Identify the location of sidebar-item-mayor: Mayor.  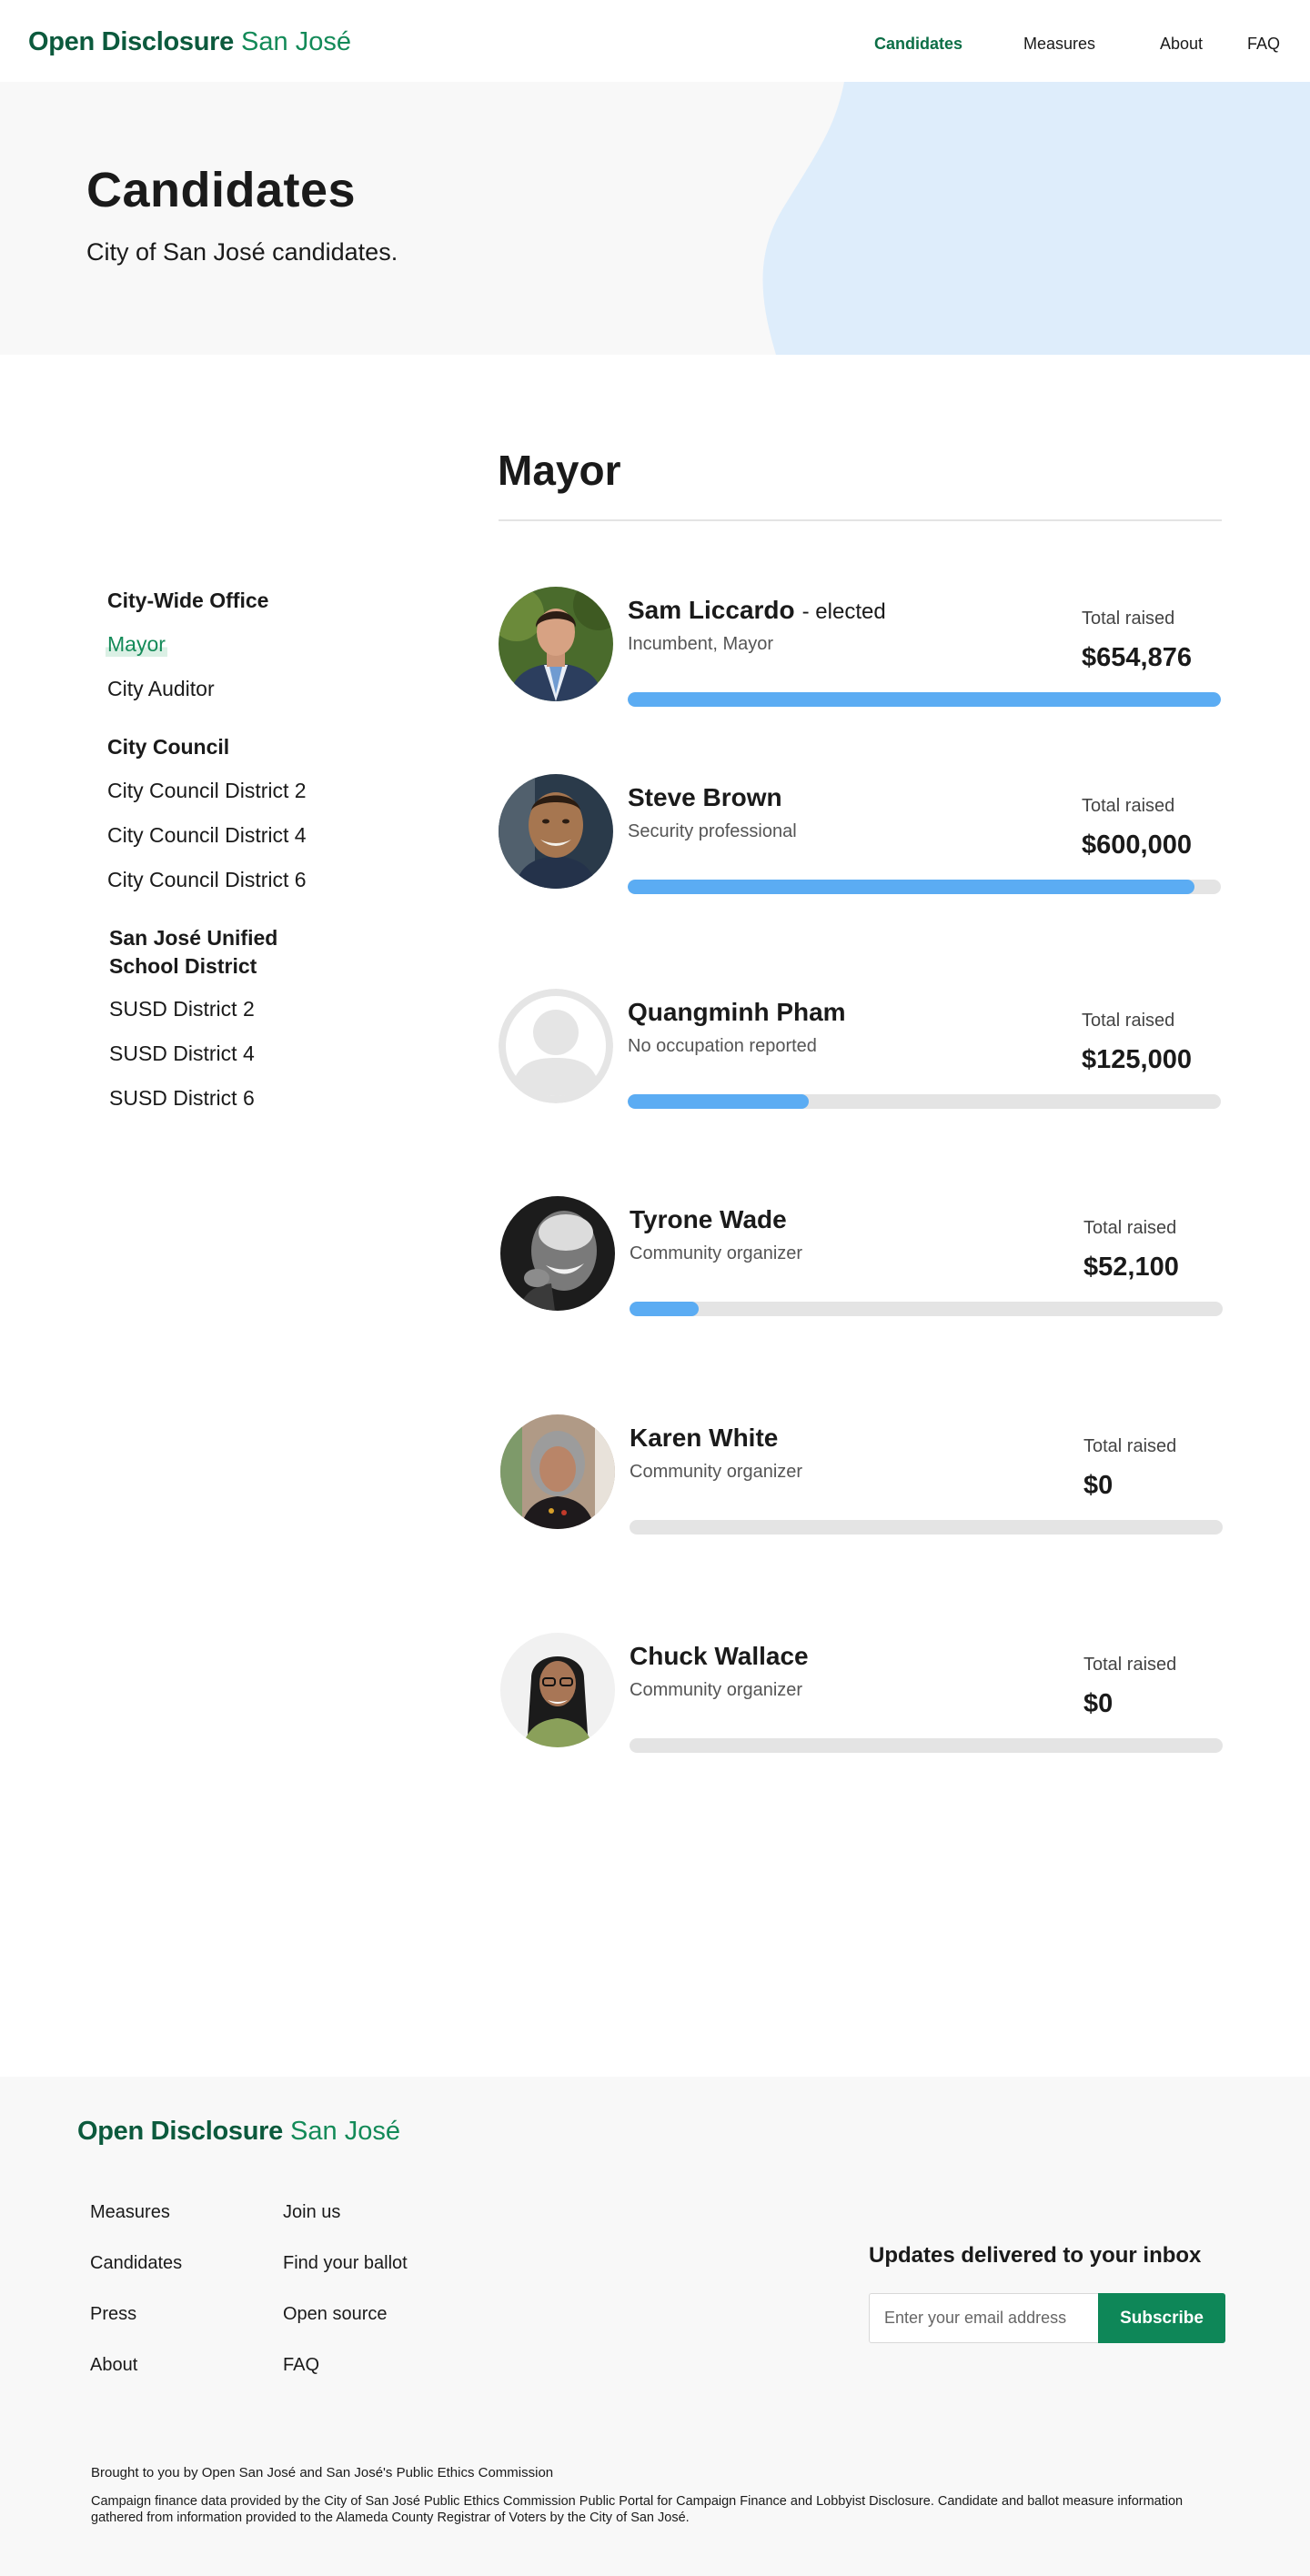
(136, 644).